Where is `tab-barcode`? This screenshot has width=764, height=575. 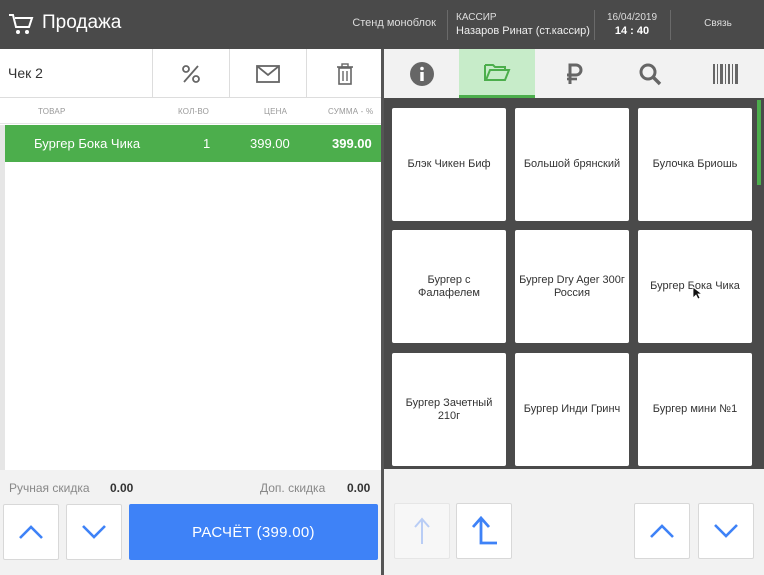 tab-barcode is located at coordinates (726, 73).